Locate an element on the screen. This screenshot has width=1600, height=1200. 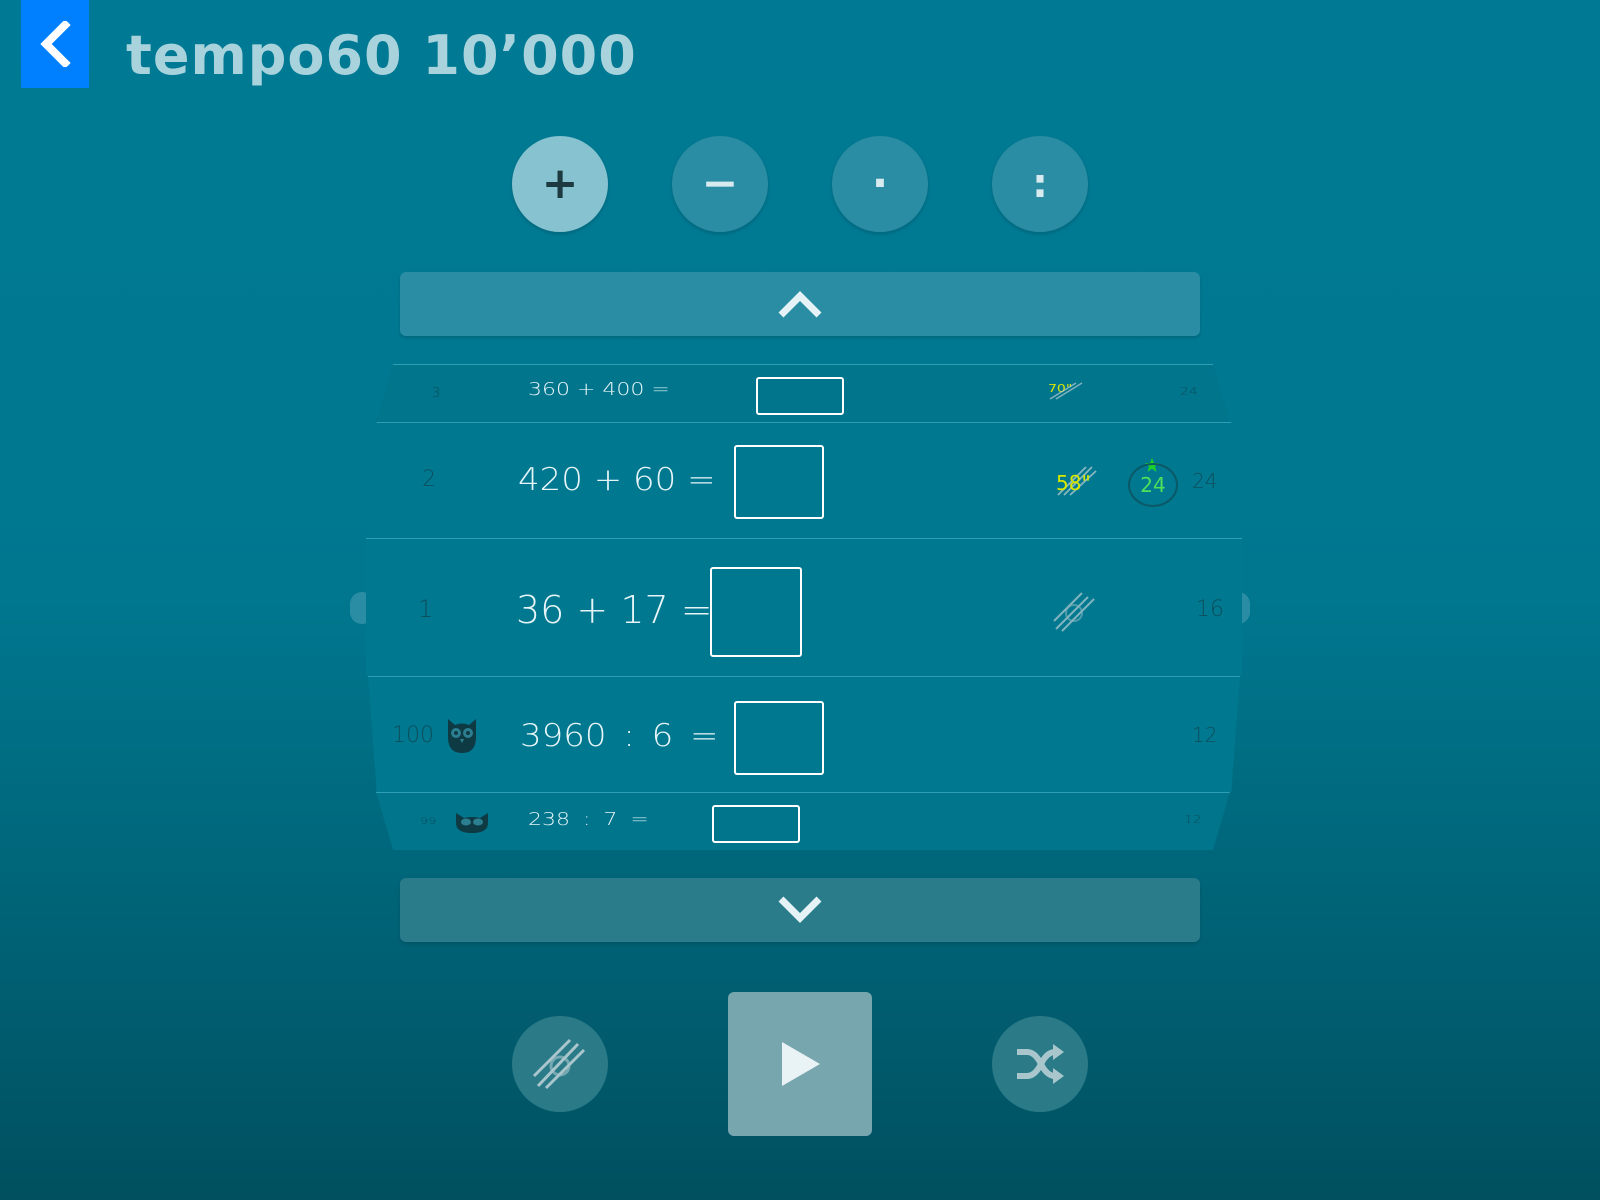
points-value: 16 is located at coordinates (1210, 609).